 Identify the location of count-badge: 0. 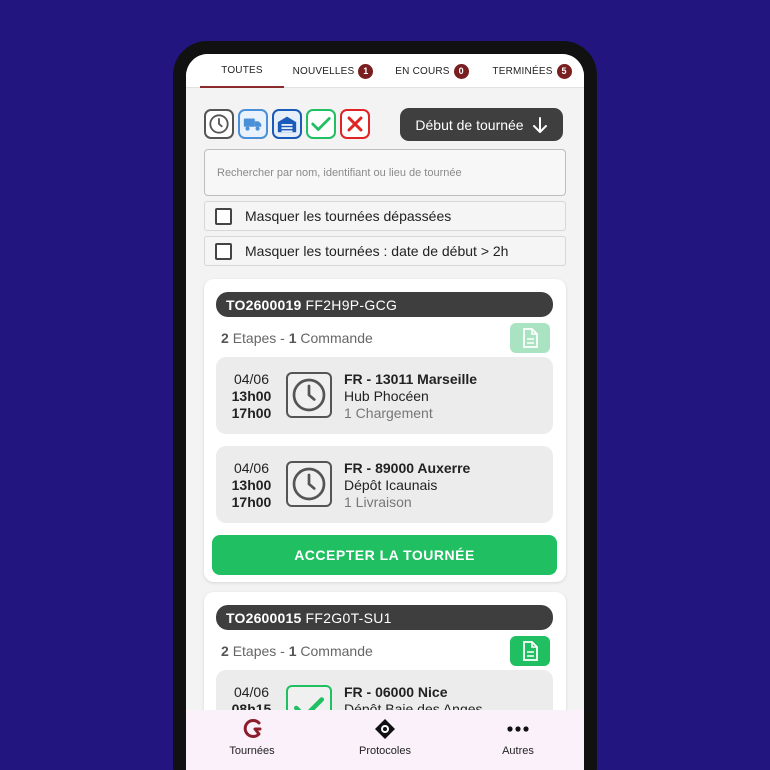
(461, 71).